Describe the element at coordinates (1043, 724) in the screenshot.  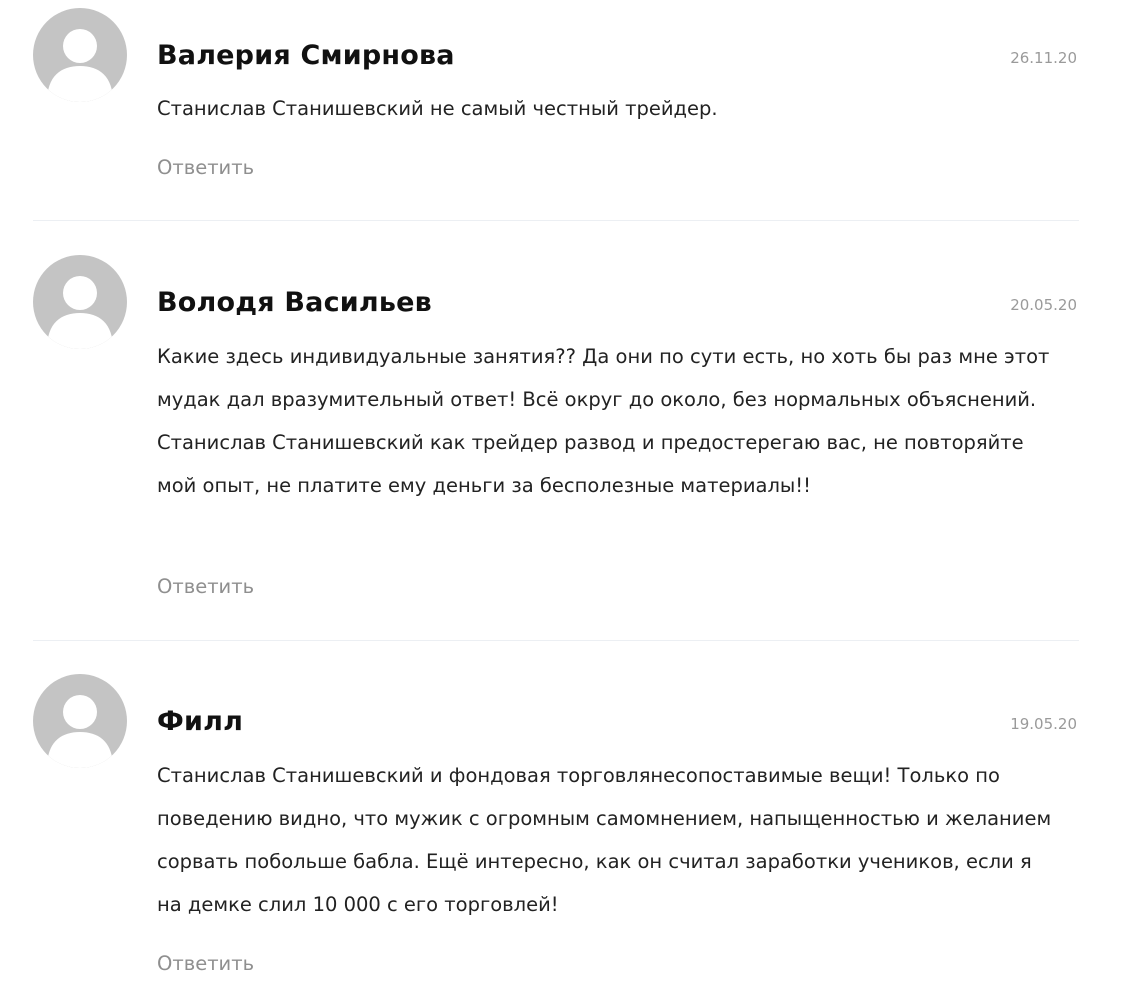
I see `comment-date: 19.05.20` at that location.